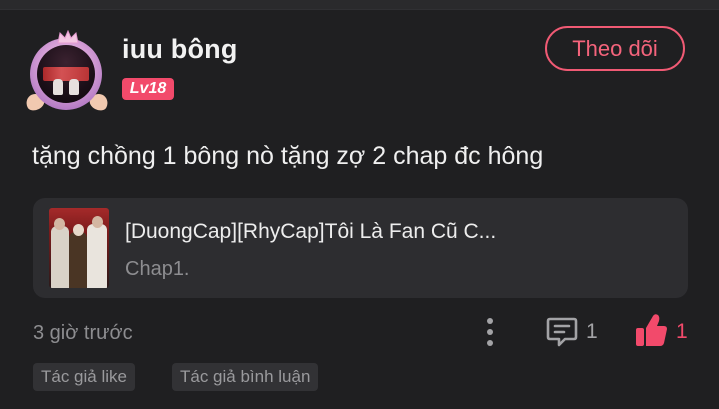 The image size is (719, 409). Describe the element at coordinates (615, 48) in the screenshot. I see `follow-button: Theo dõi` at that location.